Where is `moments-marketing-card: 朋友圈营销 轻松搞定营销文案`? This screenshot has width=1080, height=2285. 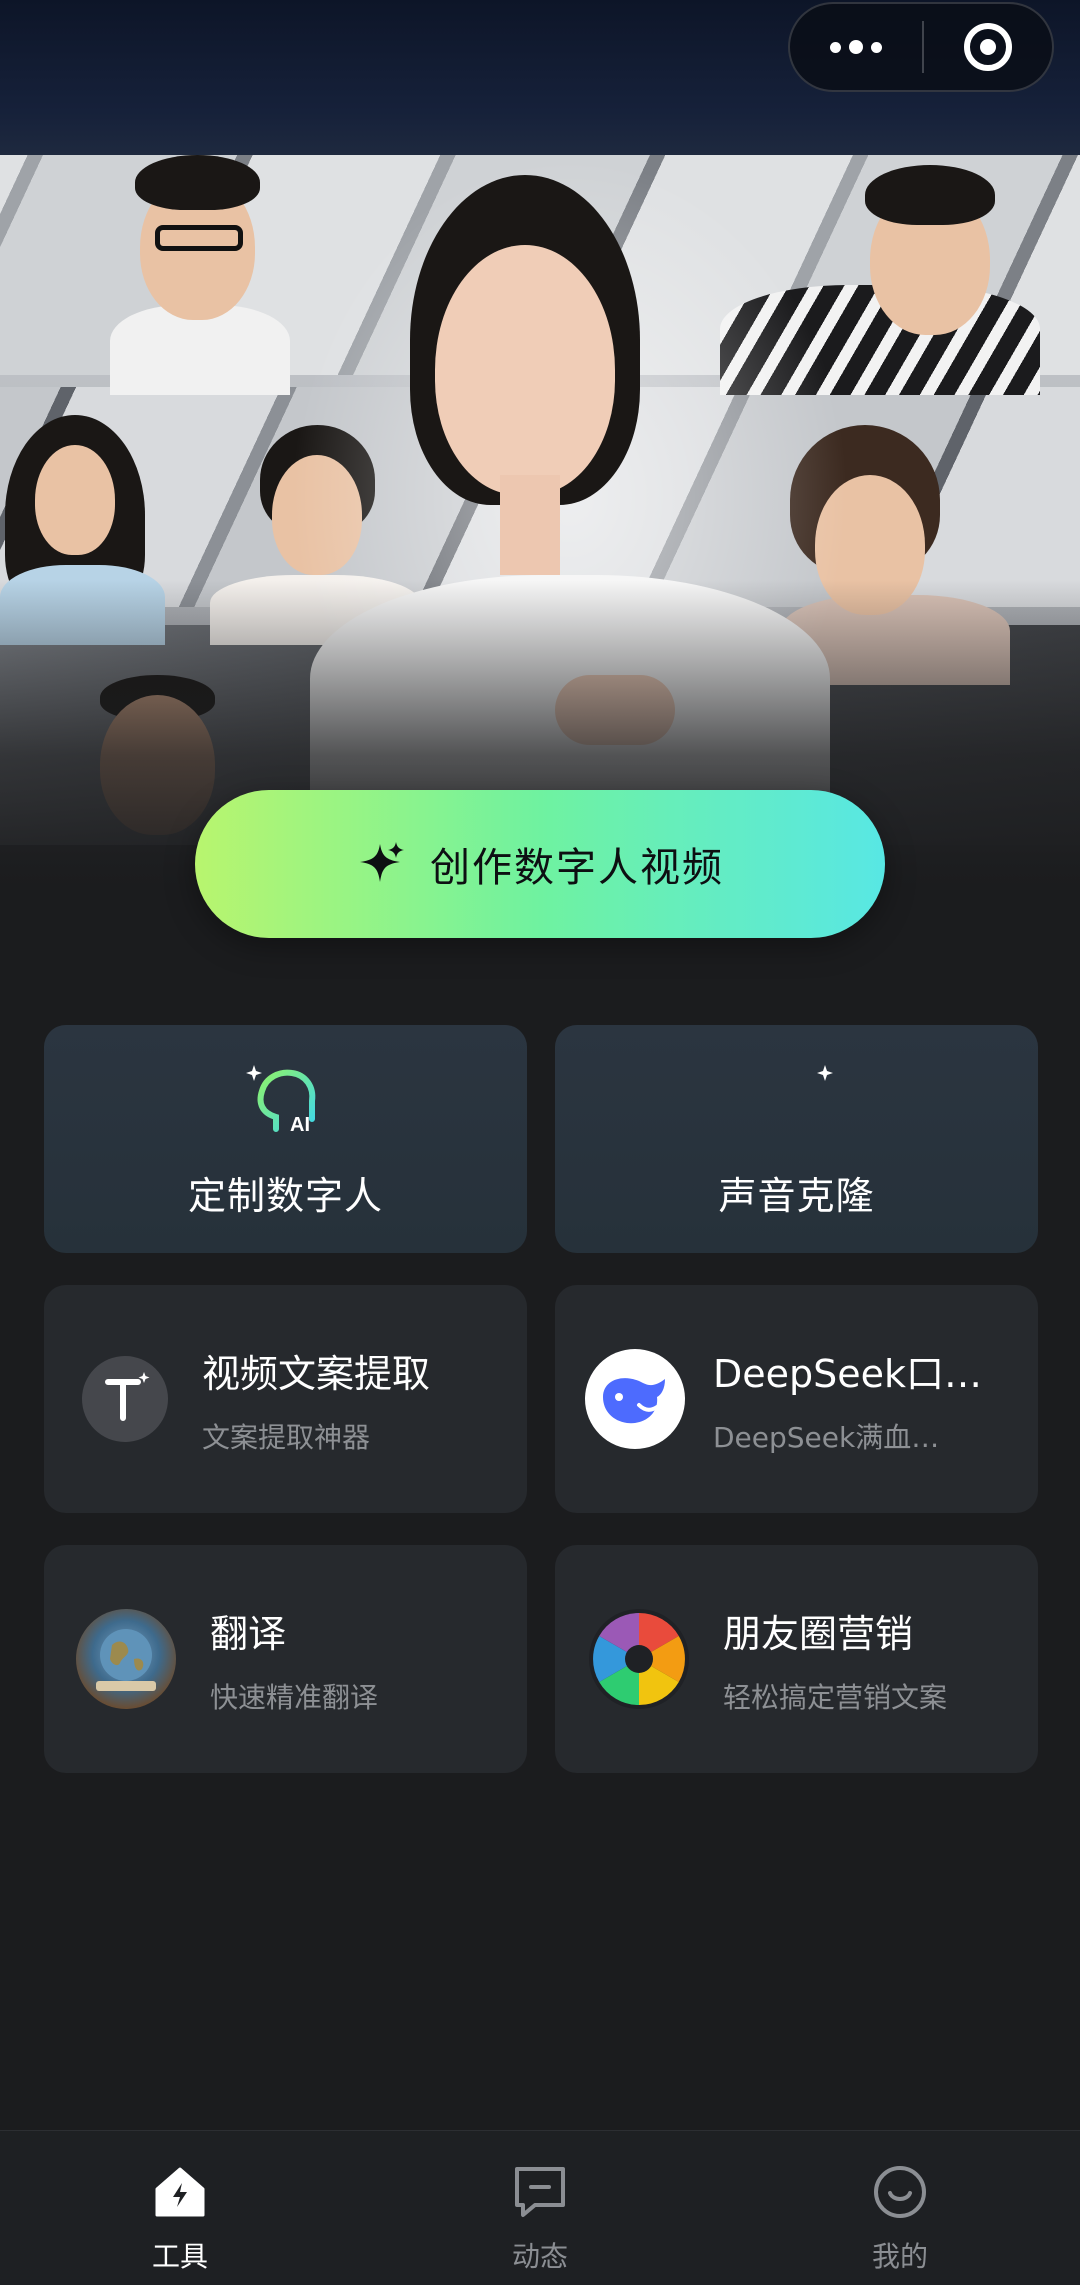 moments-marketing-card: 朋友圈营销 轻松搞定营销文案 is located at coordinates (796, 1659).